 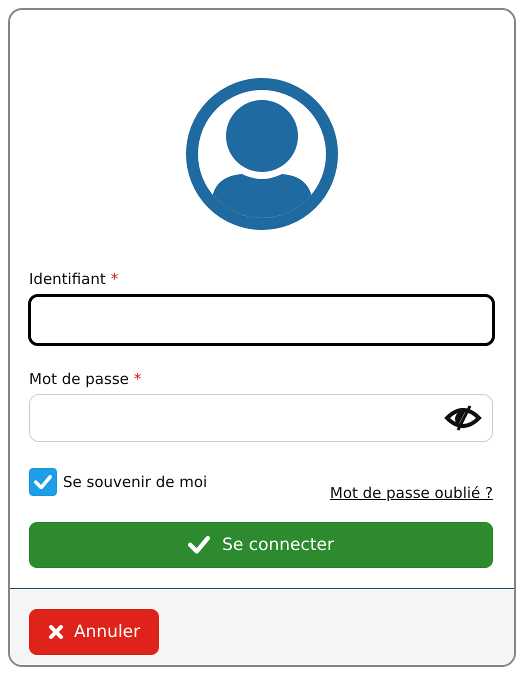 What do you see at coordinates (261, 418) in the screenshot?
I see `password-field` at bounding box center [261, 418].